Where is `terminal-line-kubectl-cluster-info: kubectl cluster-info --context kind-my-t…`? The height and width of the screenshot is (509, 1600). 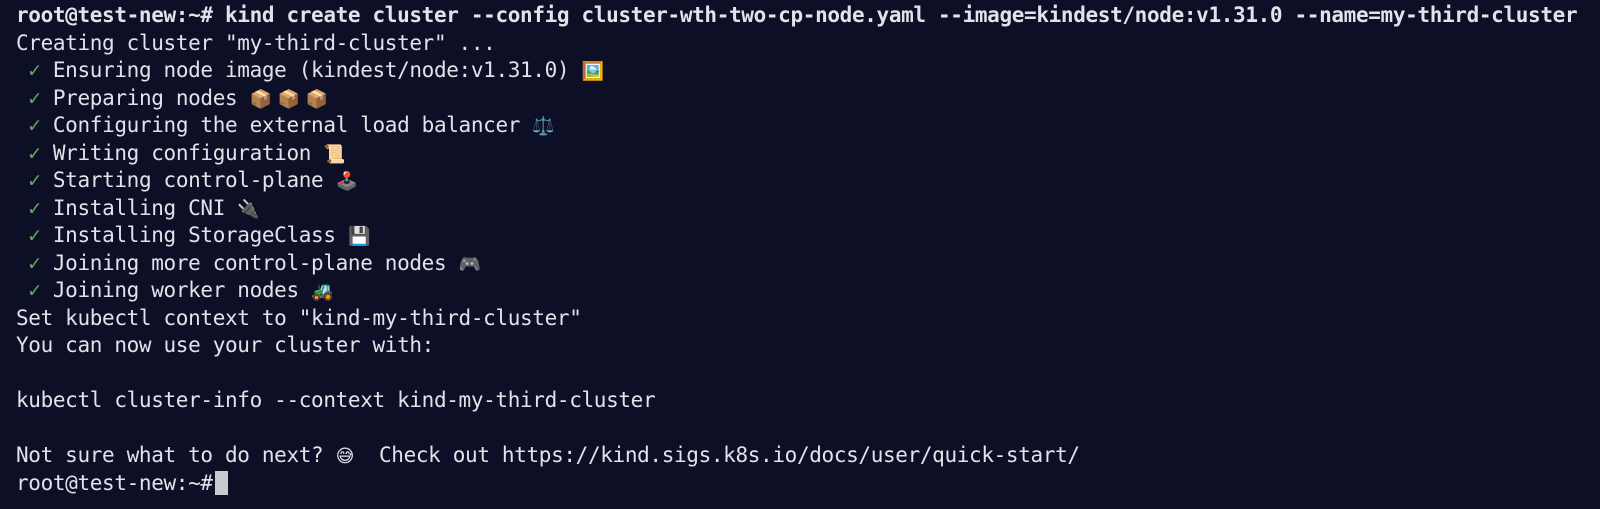 terminal-line-kubectl-cluster-info: kubectl cluster-info --context kind-my-t… is located at coordinates (808, 401).